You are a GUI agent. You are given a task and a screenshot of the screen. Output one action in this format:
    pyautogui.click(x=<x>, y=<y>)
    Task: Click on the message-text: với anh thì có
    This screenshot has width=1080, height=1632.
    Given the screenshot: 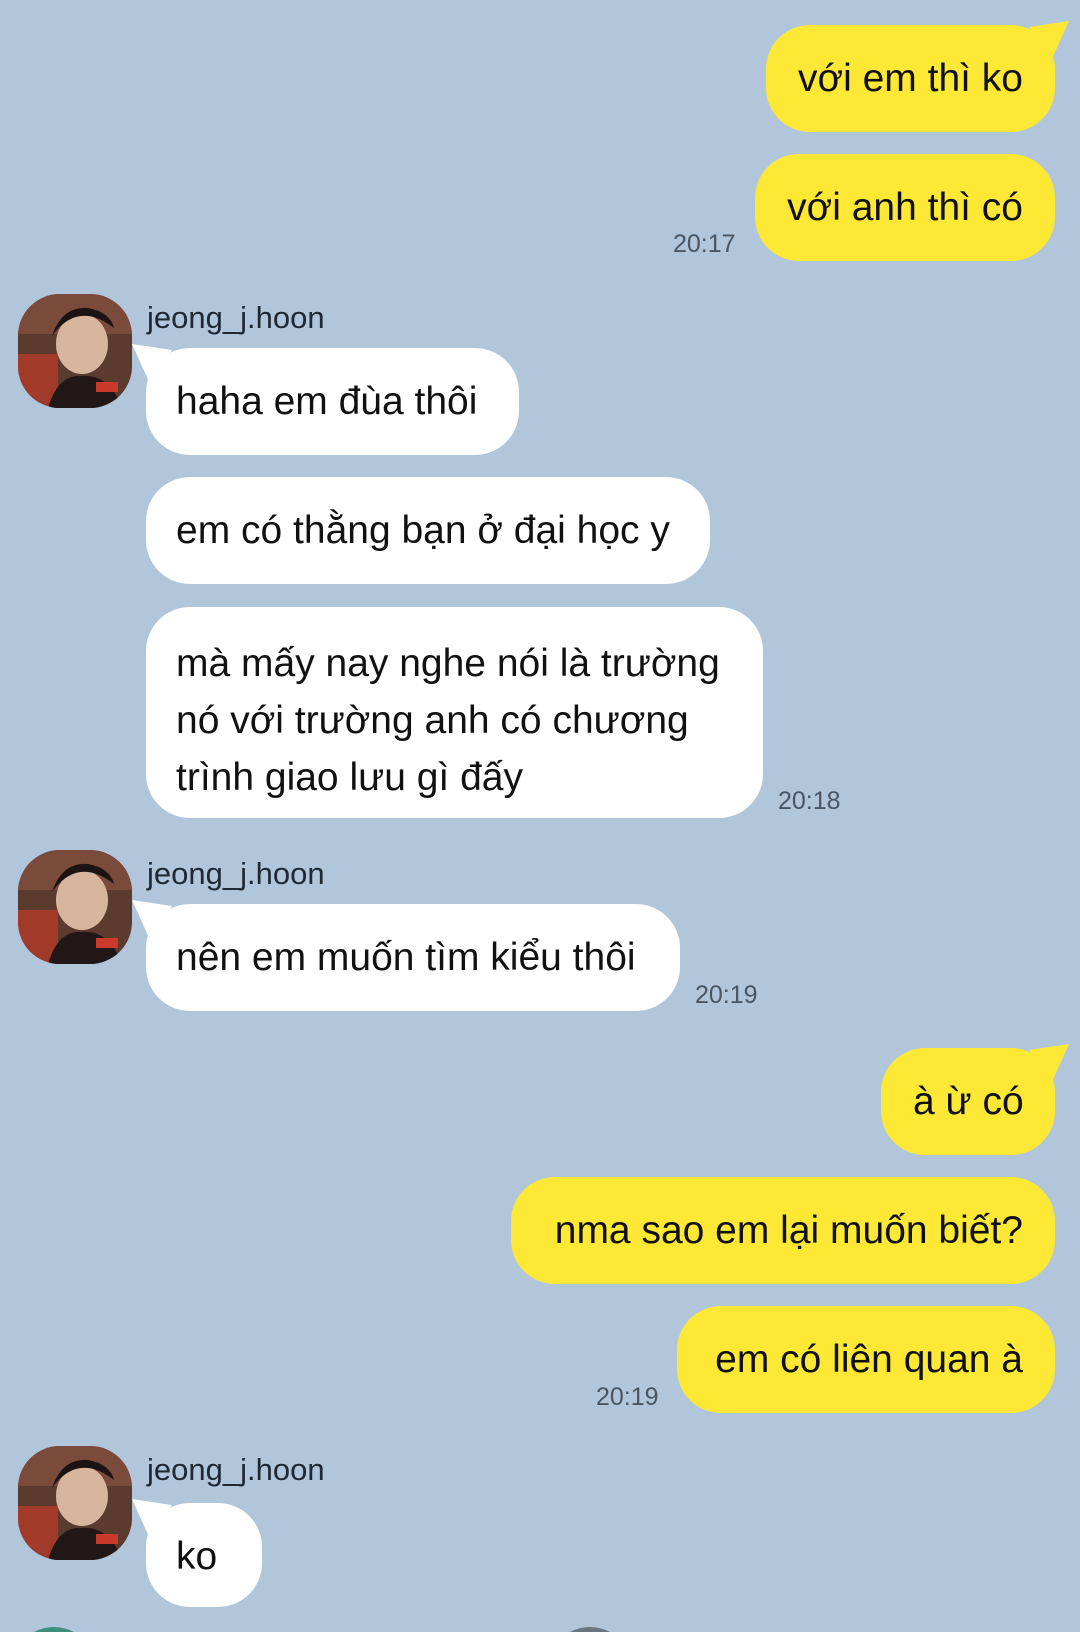 What is the action you would take?
    pyautogui.click(x=905, y=207)
    